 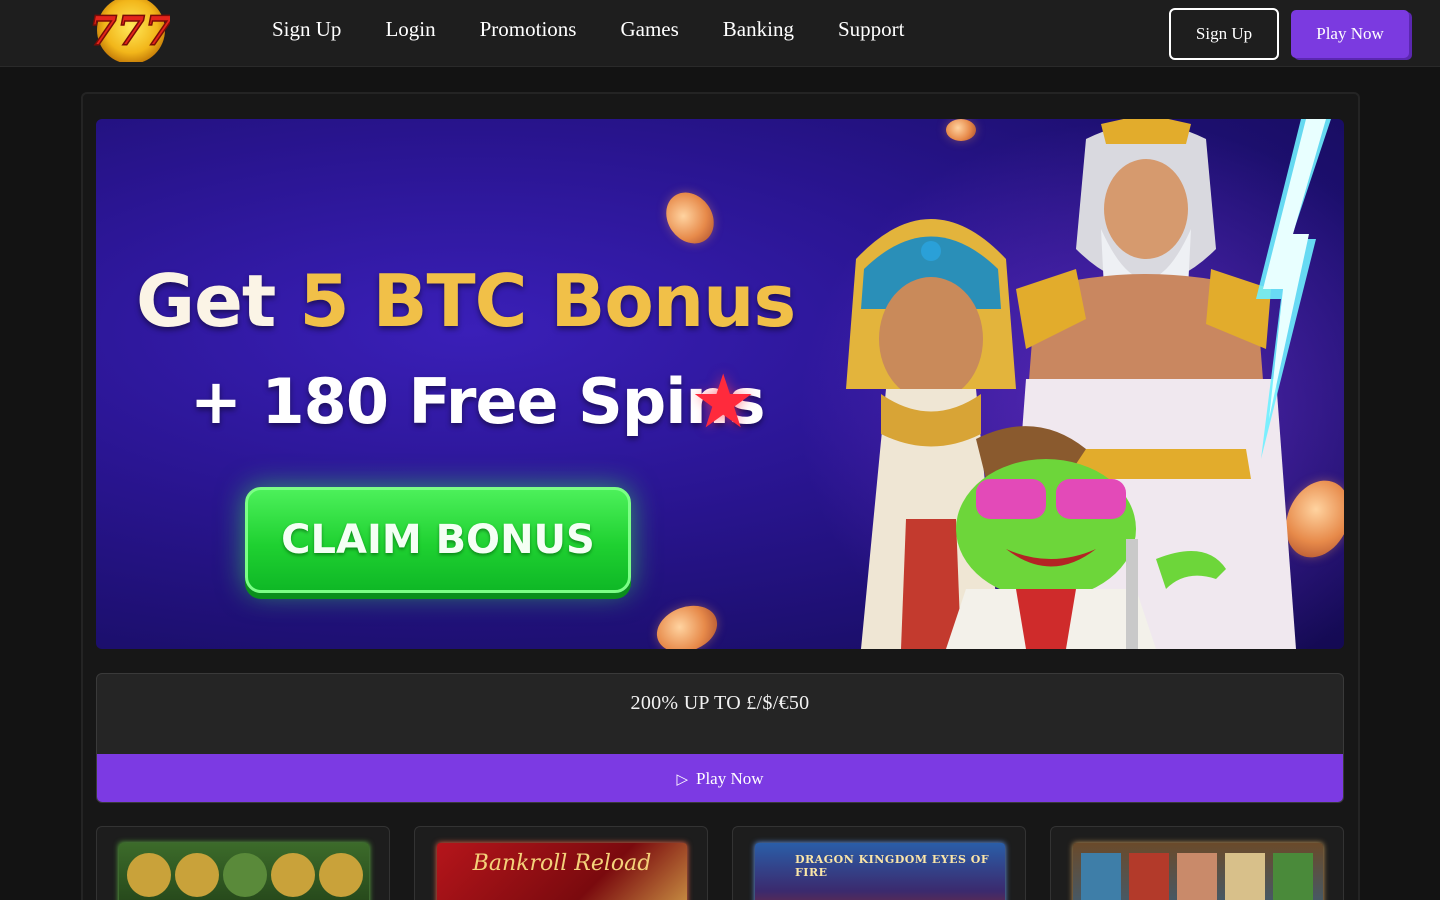 I want to click on game-title: DRAGON KINGDOM EYES OF FIRE, so click(x=892, y=866).